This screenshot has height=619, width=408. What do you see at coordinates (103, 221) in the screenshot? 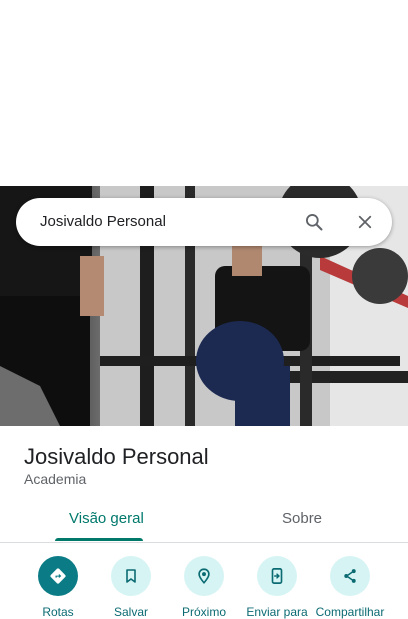
I see `search-input: Josivaldo Personal` at bounding box center [103, 221].